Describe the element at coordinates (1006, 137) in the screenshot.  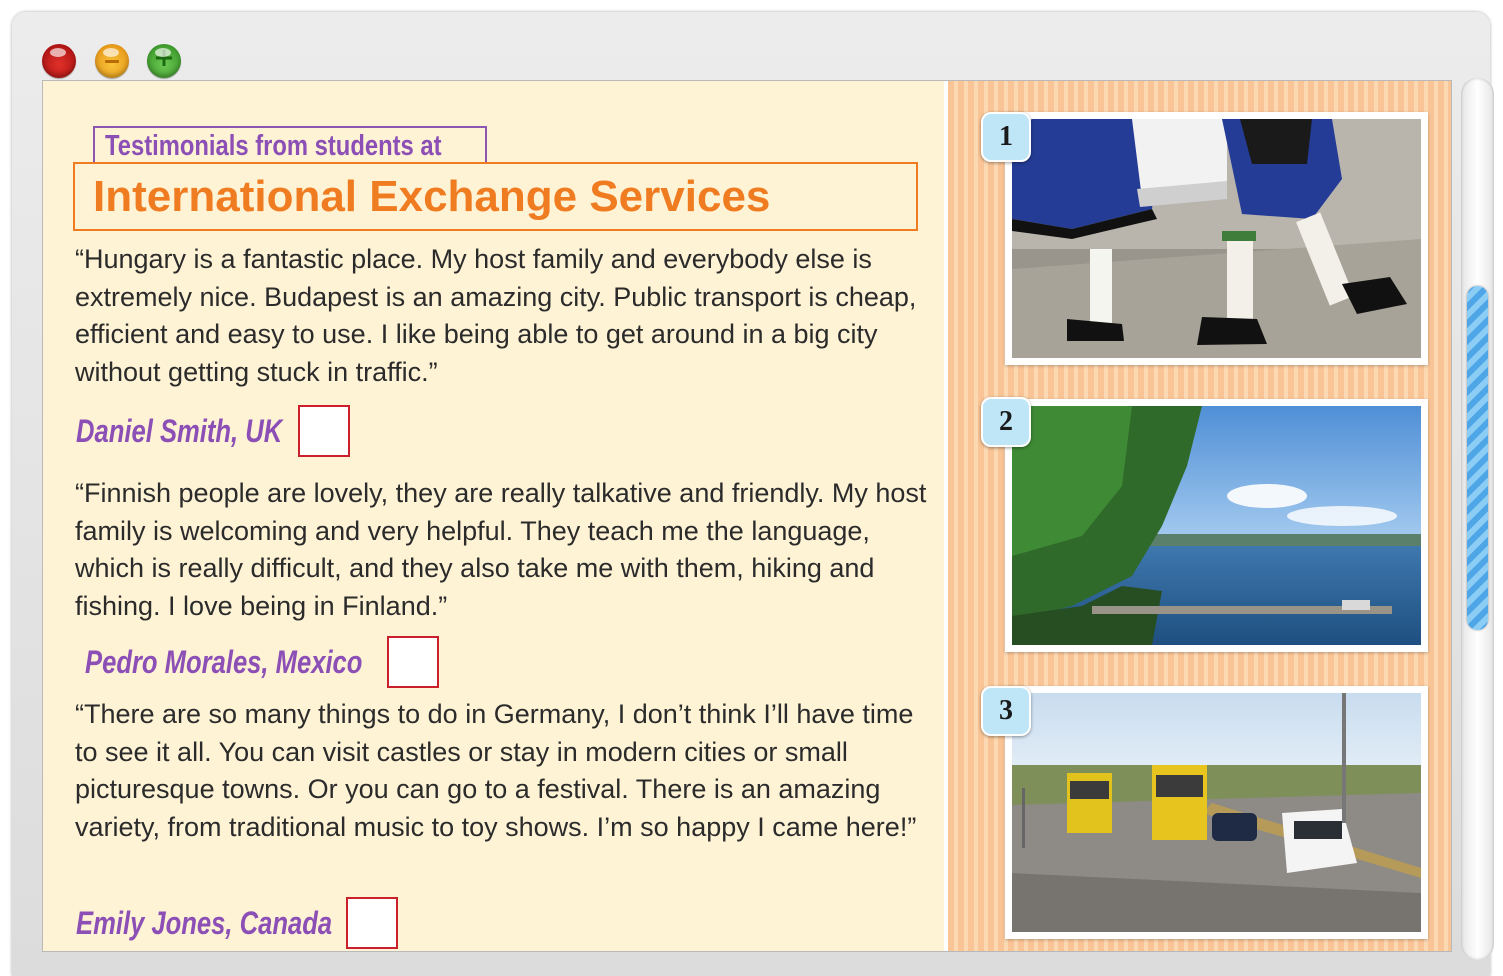
I see `photo-number-badge-1: 1` at that location.